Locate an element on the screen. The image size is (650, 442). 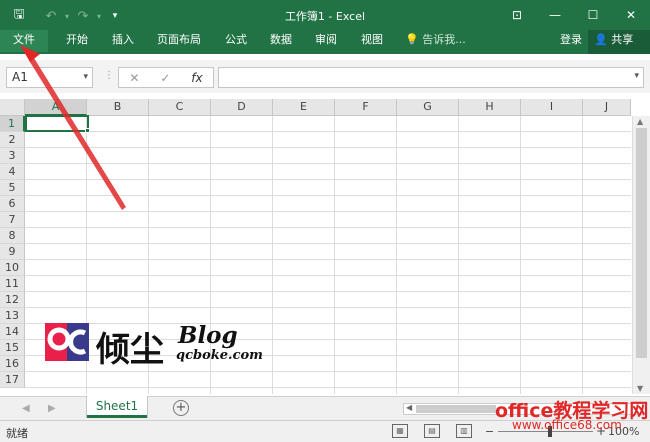
watermark-site-name: 倾尘 is located at coordinates (130, 350).